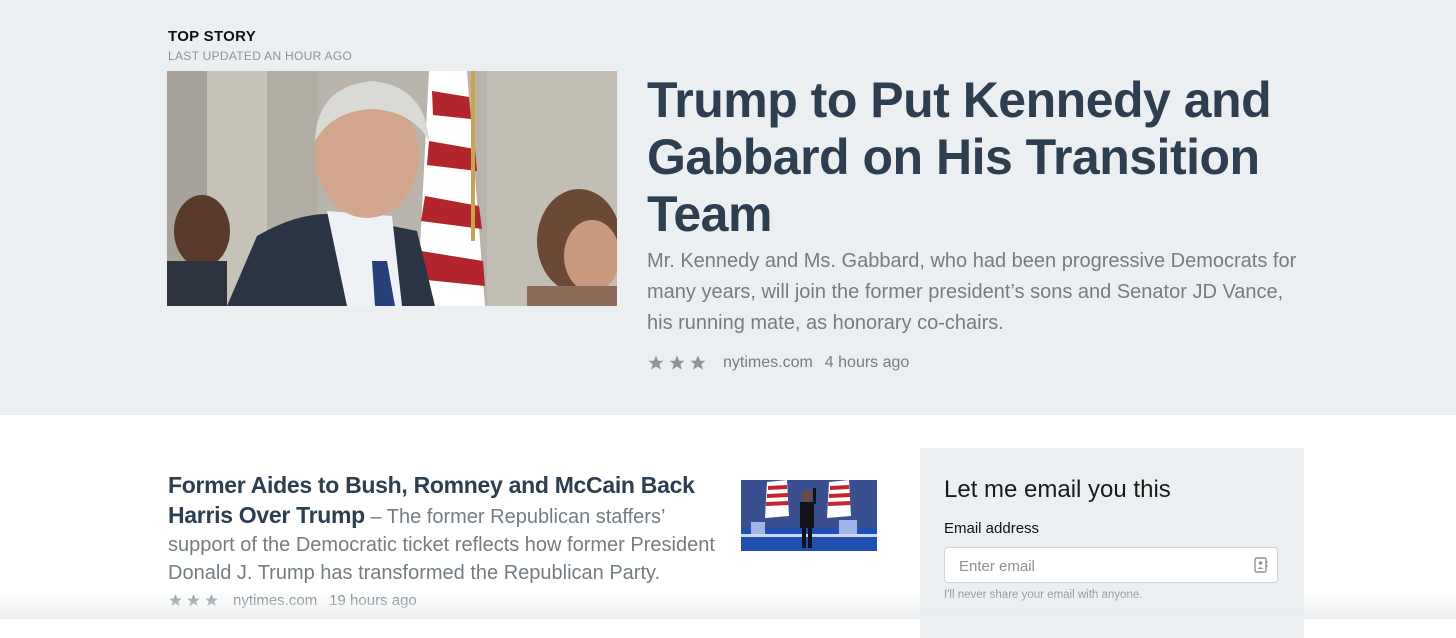 Image resolution: width=1456 pixels, height=638 pixels. Describe the element at coordinates (1057, 489) in the screenshot. I see `email-card-title: Let me email you this` at that location.